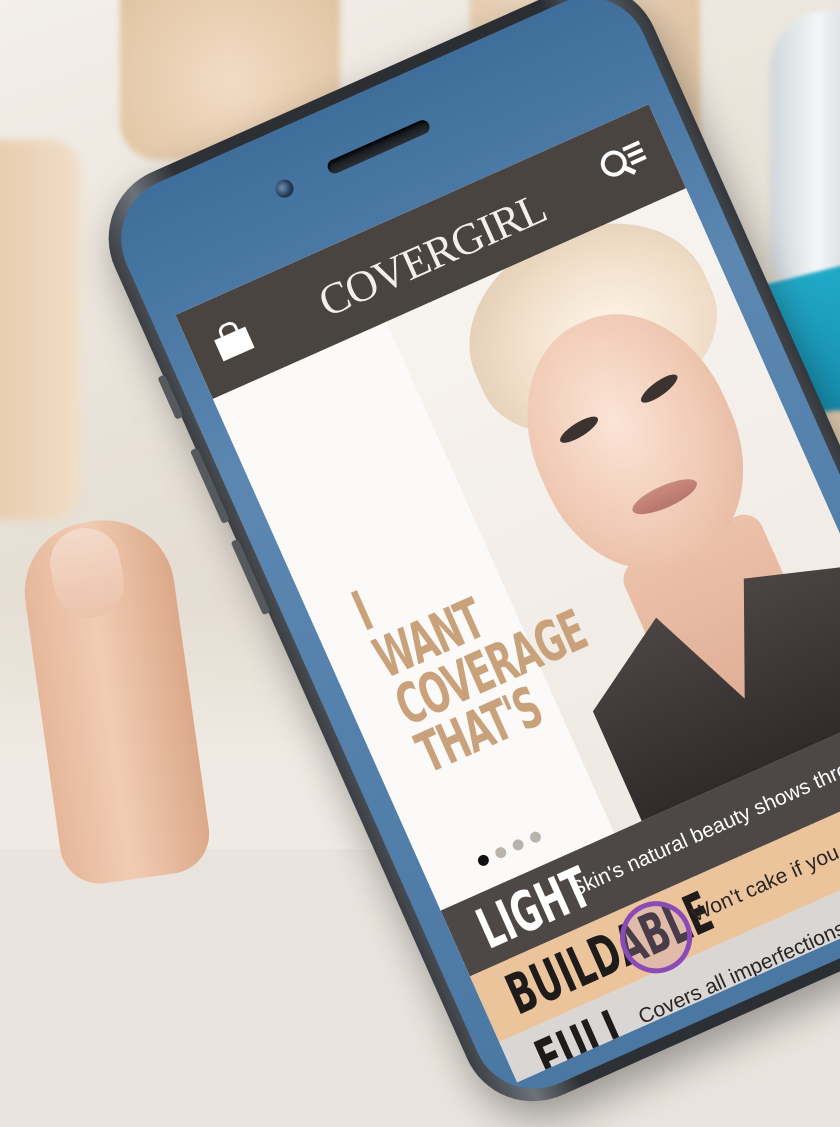  I want to click on foundation-bottle, so click(40, 330).